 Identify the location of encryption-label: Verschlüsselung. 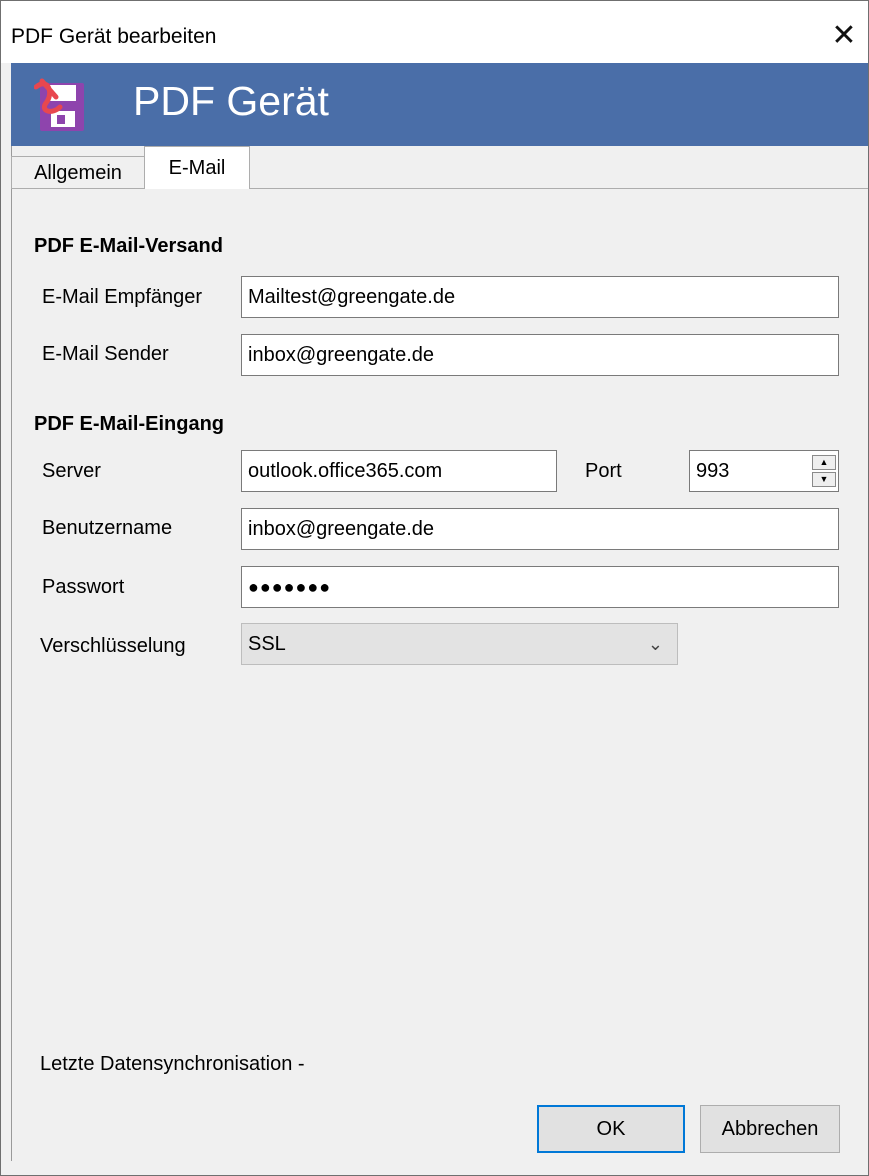
(113, 646).